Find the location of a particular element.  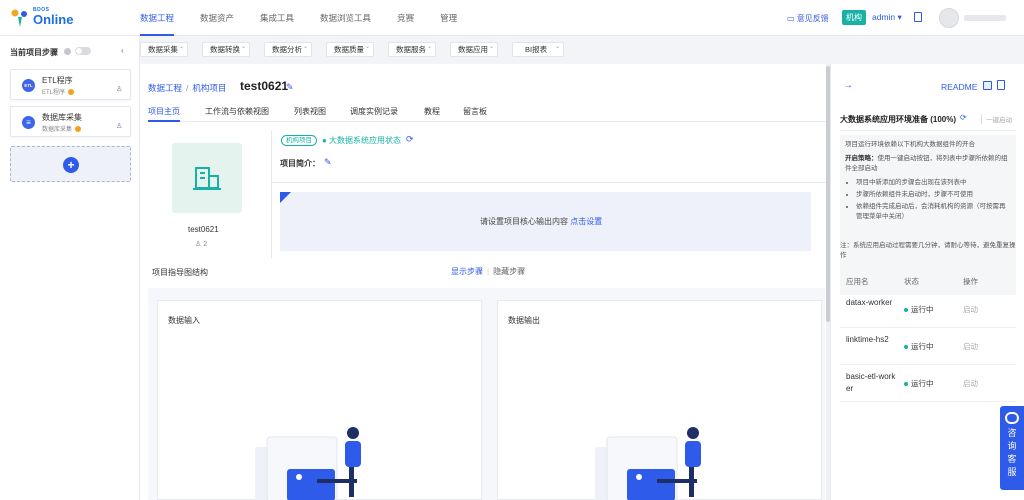

collapse-button: ‹ is located at coordinates (122, 50).